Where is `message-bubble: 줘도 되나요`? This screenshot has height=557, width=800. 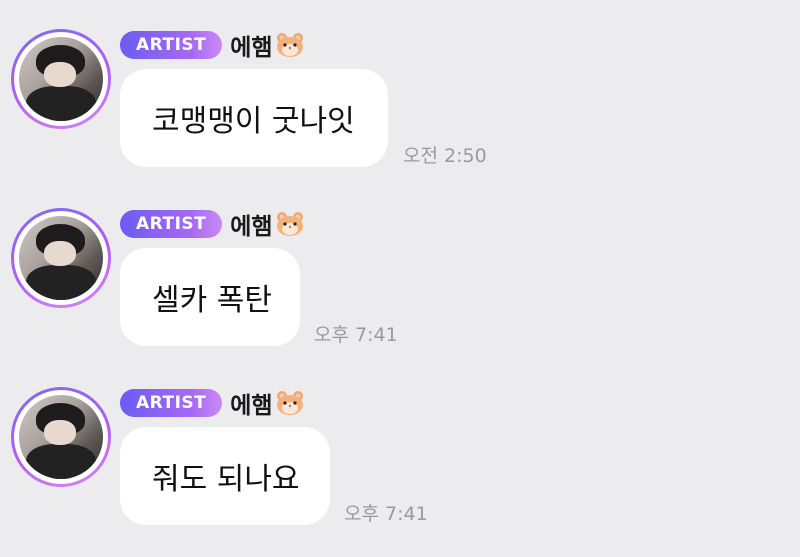 message-bubble: 줘도 되나요 is located at coordinates (225, 476).